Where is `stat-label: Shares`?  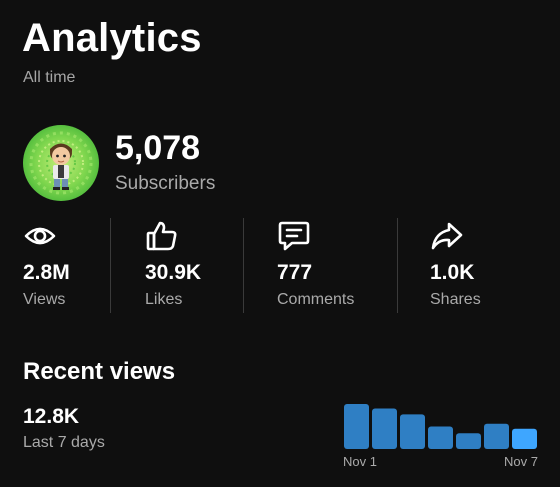 stat-label: Shares is located at coordinates (455, 299).